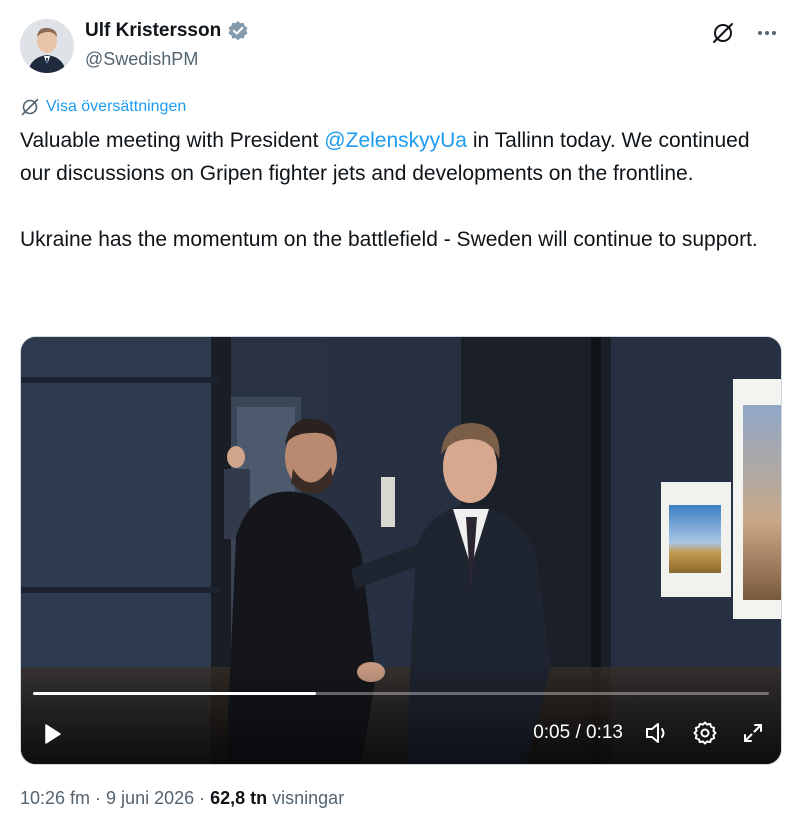 Image resolution: width=800 pixels, height=826 pixels. I want to click on avatar, so click(47, 46).